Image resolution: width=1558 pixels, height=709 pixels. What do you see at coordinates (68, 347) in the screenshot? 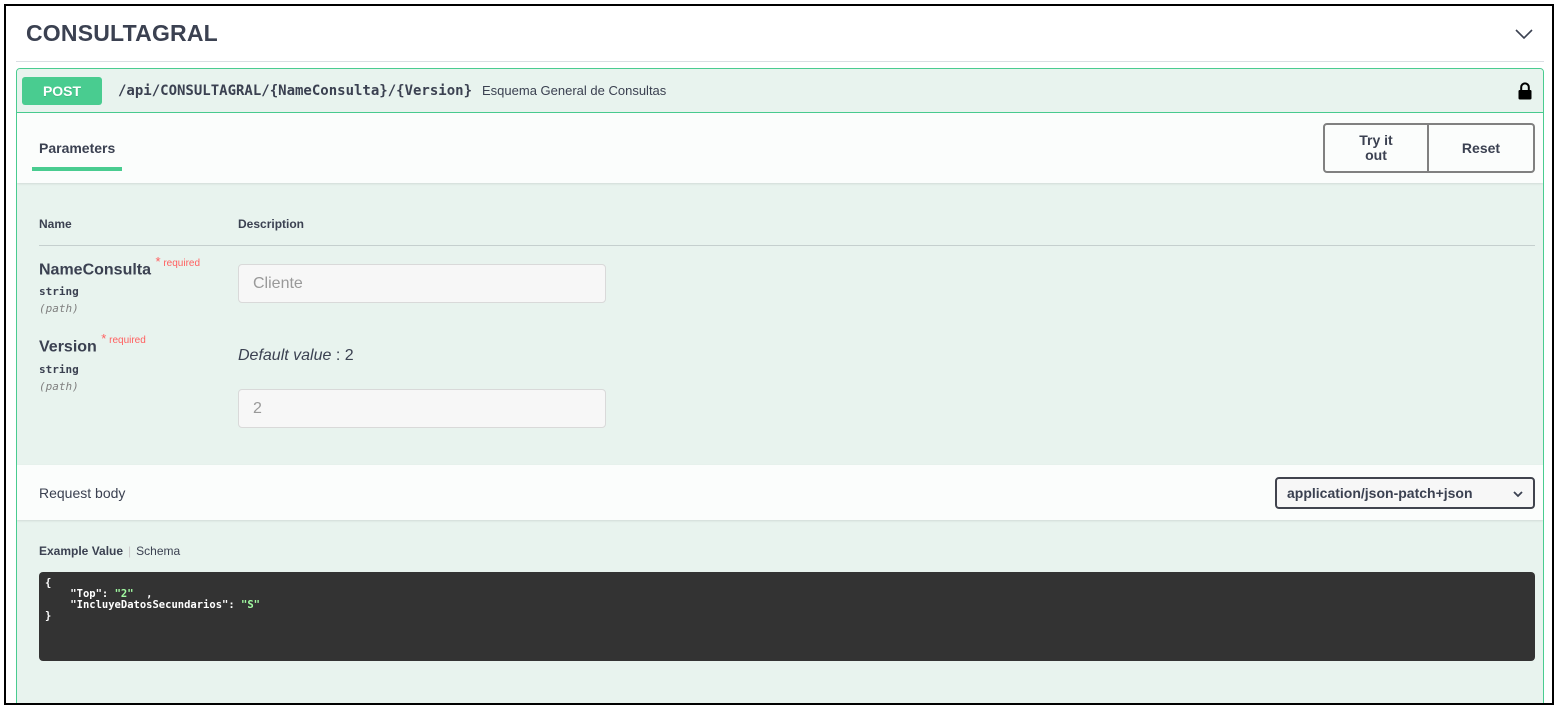
I see `parameter-name: Version` at bounding box center [68, 347].